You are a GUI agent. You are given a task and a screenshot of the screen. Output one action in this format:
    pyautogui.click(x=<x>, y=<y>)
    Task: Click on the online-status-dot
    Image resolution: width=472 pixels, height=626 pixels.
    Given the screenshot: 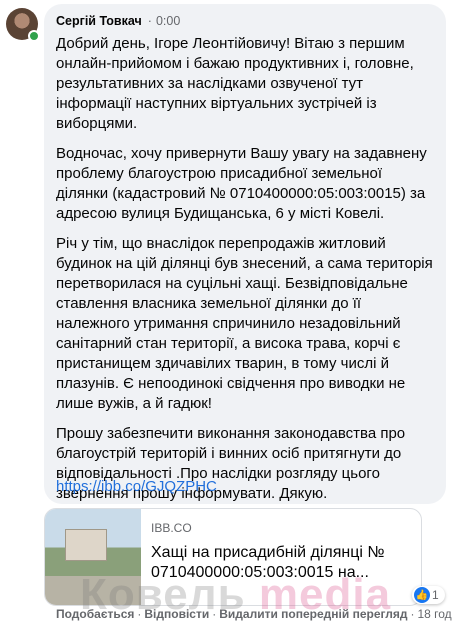 What is the action you would take?
    pyautogui.click(x=34, y=36)
    